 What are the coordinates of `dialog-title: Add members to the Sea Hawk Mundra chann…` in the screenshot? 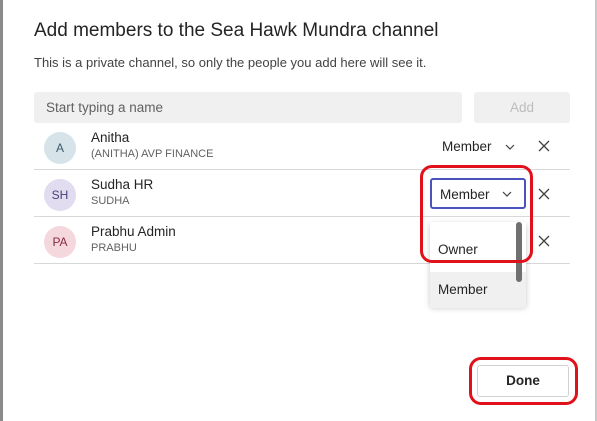 It's located at (236, 30).